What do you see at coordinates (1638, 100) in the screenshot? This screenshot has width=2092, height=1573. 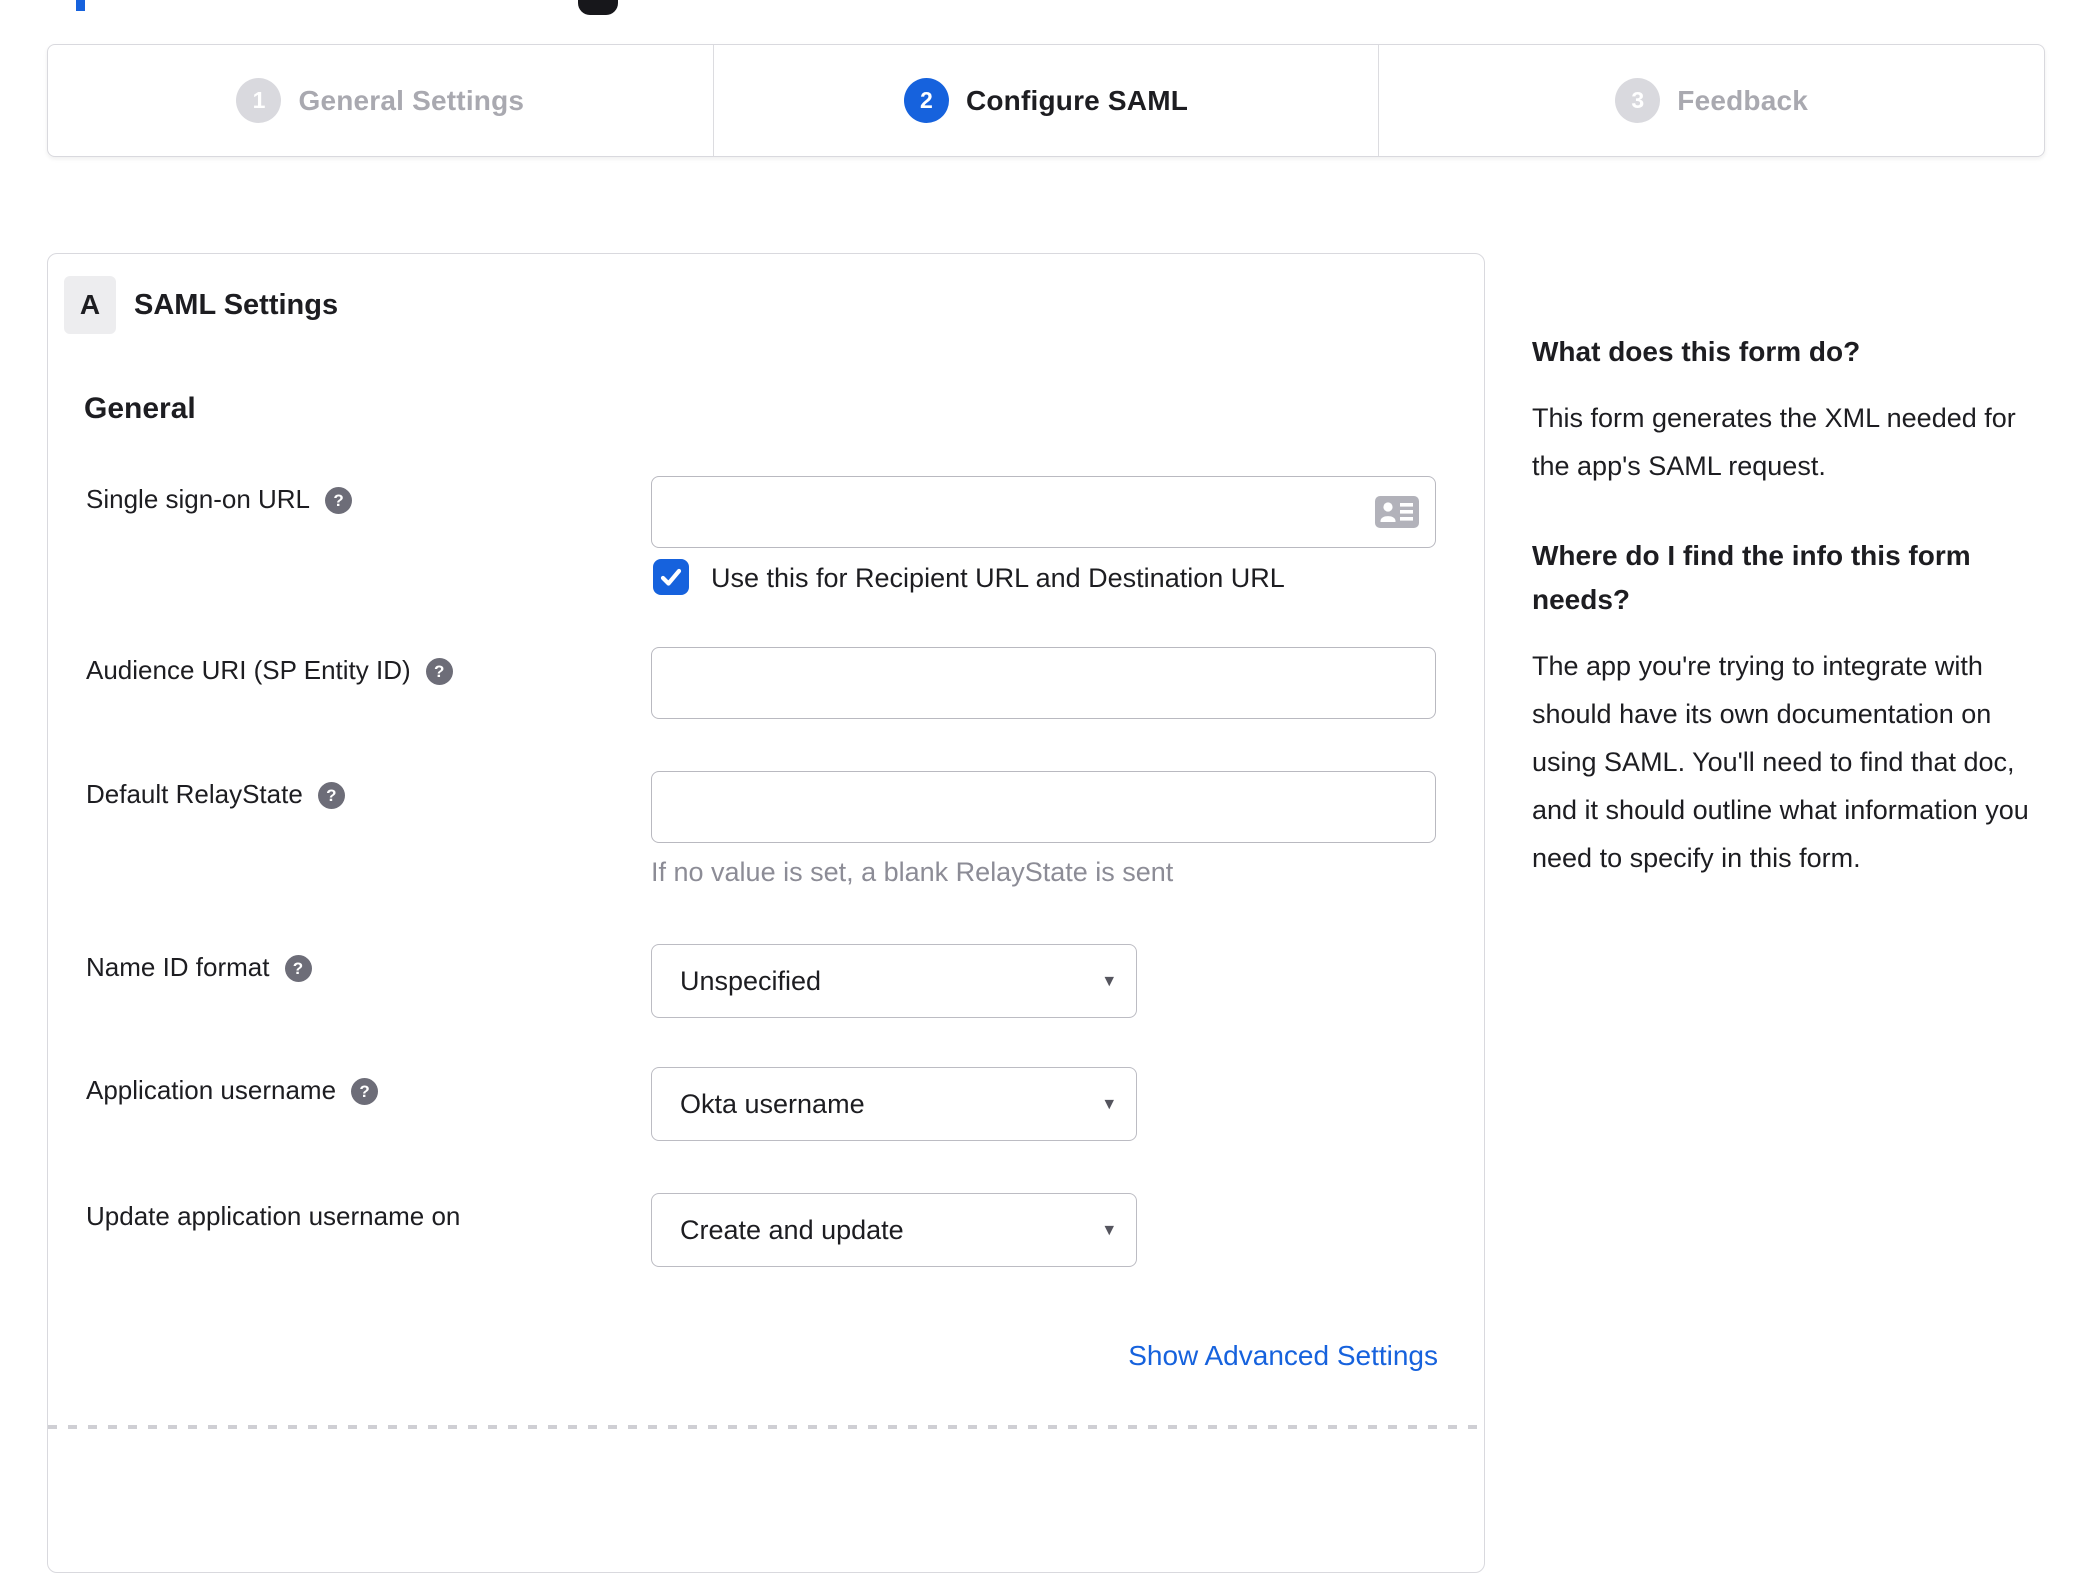 I see `step-number-badge: 3` at bounding box center [1638, 100].